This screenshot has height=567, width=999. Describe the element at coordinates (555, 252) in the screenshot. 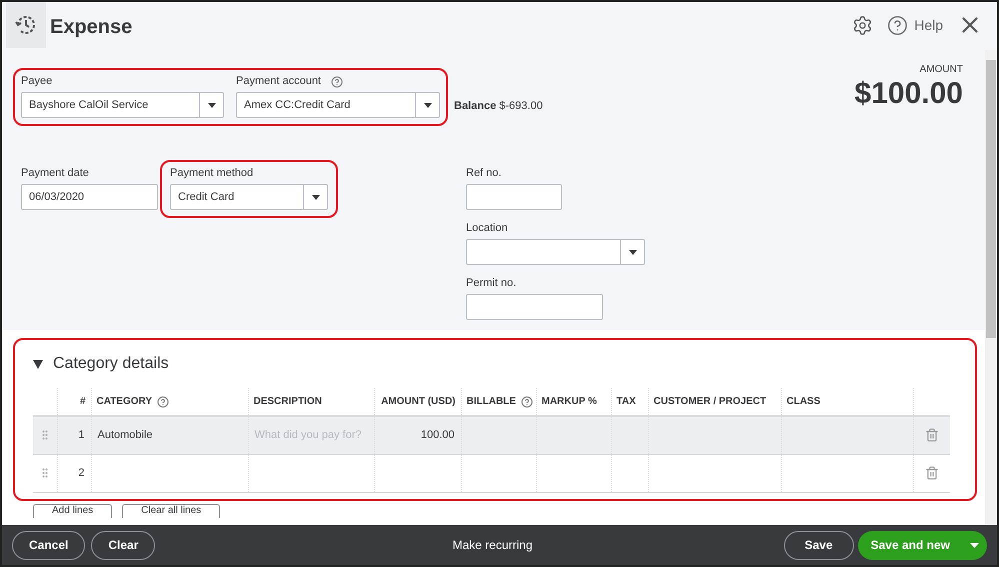

I see `location-dropdown` at that location.